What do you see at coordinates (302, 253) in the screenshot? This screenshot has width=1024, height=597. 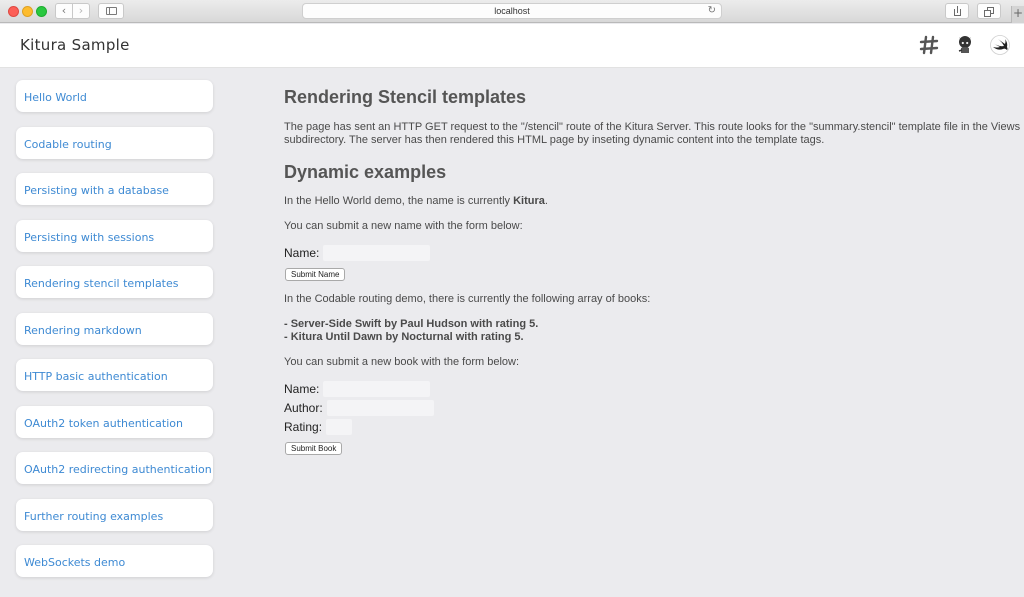 I see `name-label: Name:` at bounding box center [302, 253].